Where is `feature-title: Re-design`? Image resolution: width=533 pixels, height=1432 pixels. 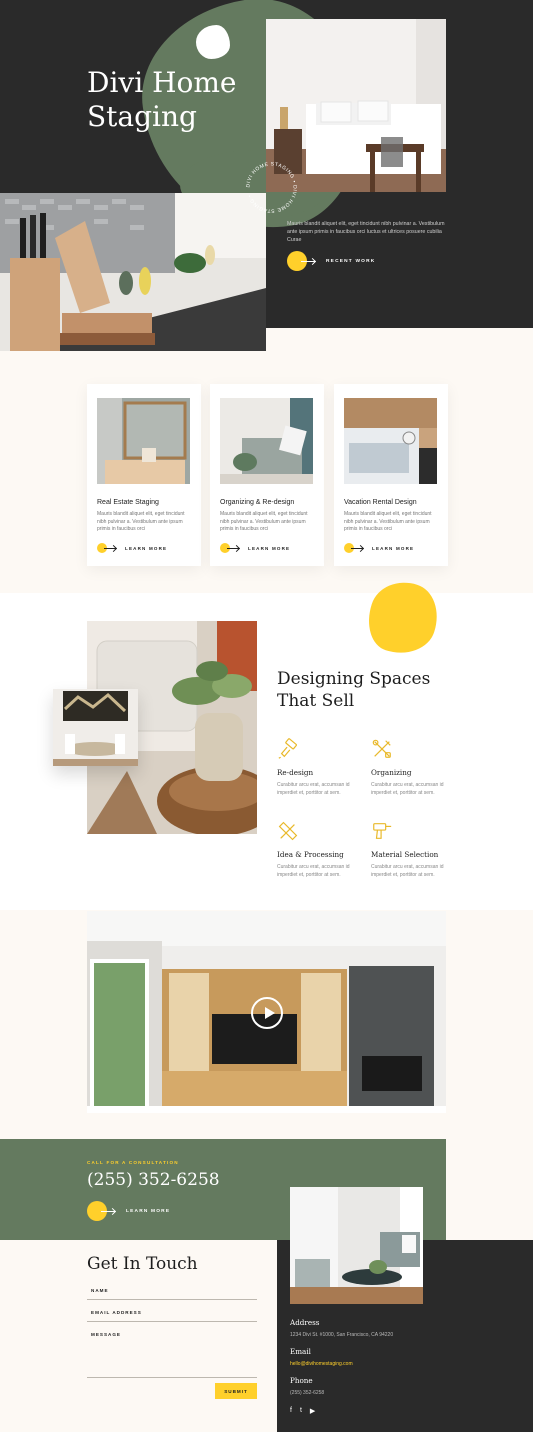 feature-title: Re-design is located at coordinates (295, 772).